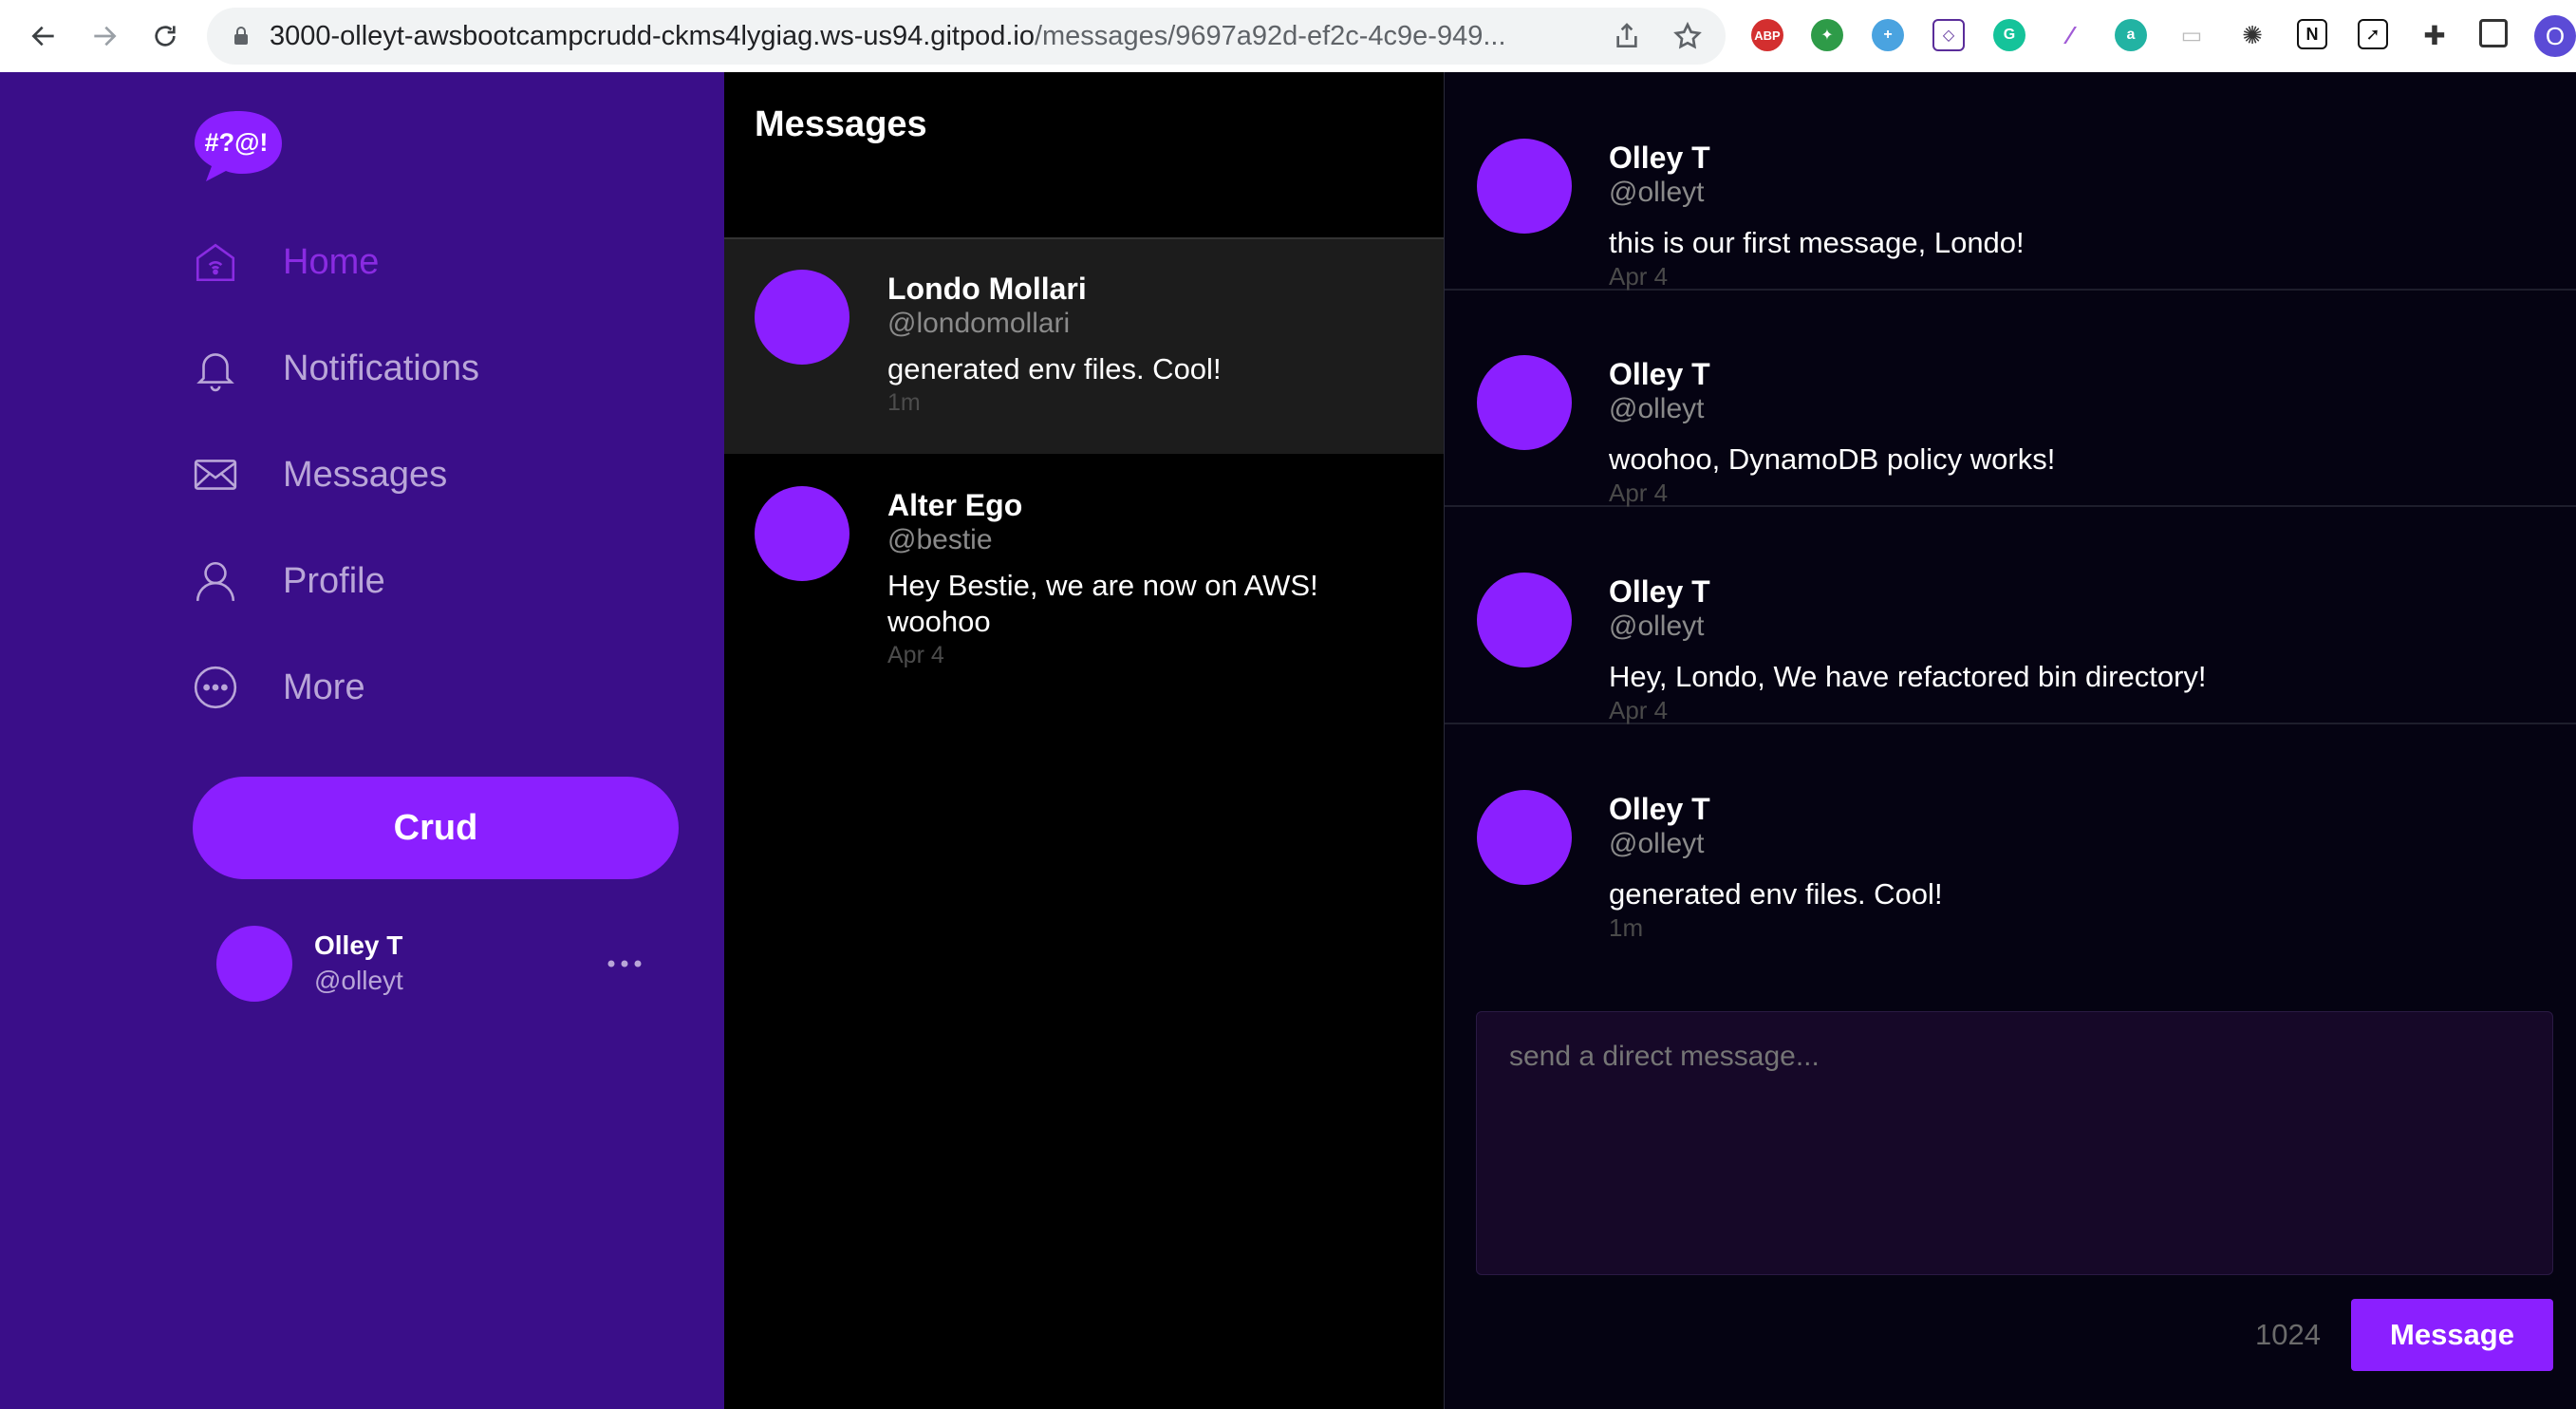 The image size is (2576, 1409). What do you see at coordinates (915, 655) in the screenshot?
I see `group-time: Apr 4` at bounding box center [915, 655].